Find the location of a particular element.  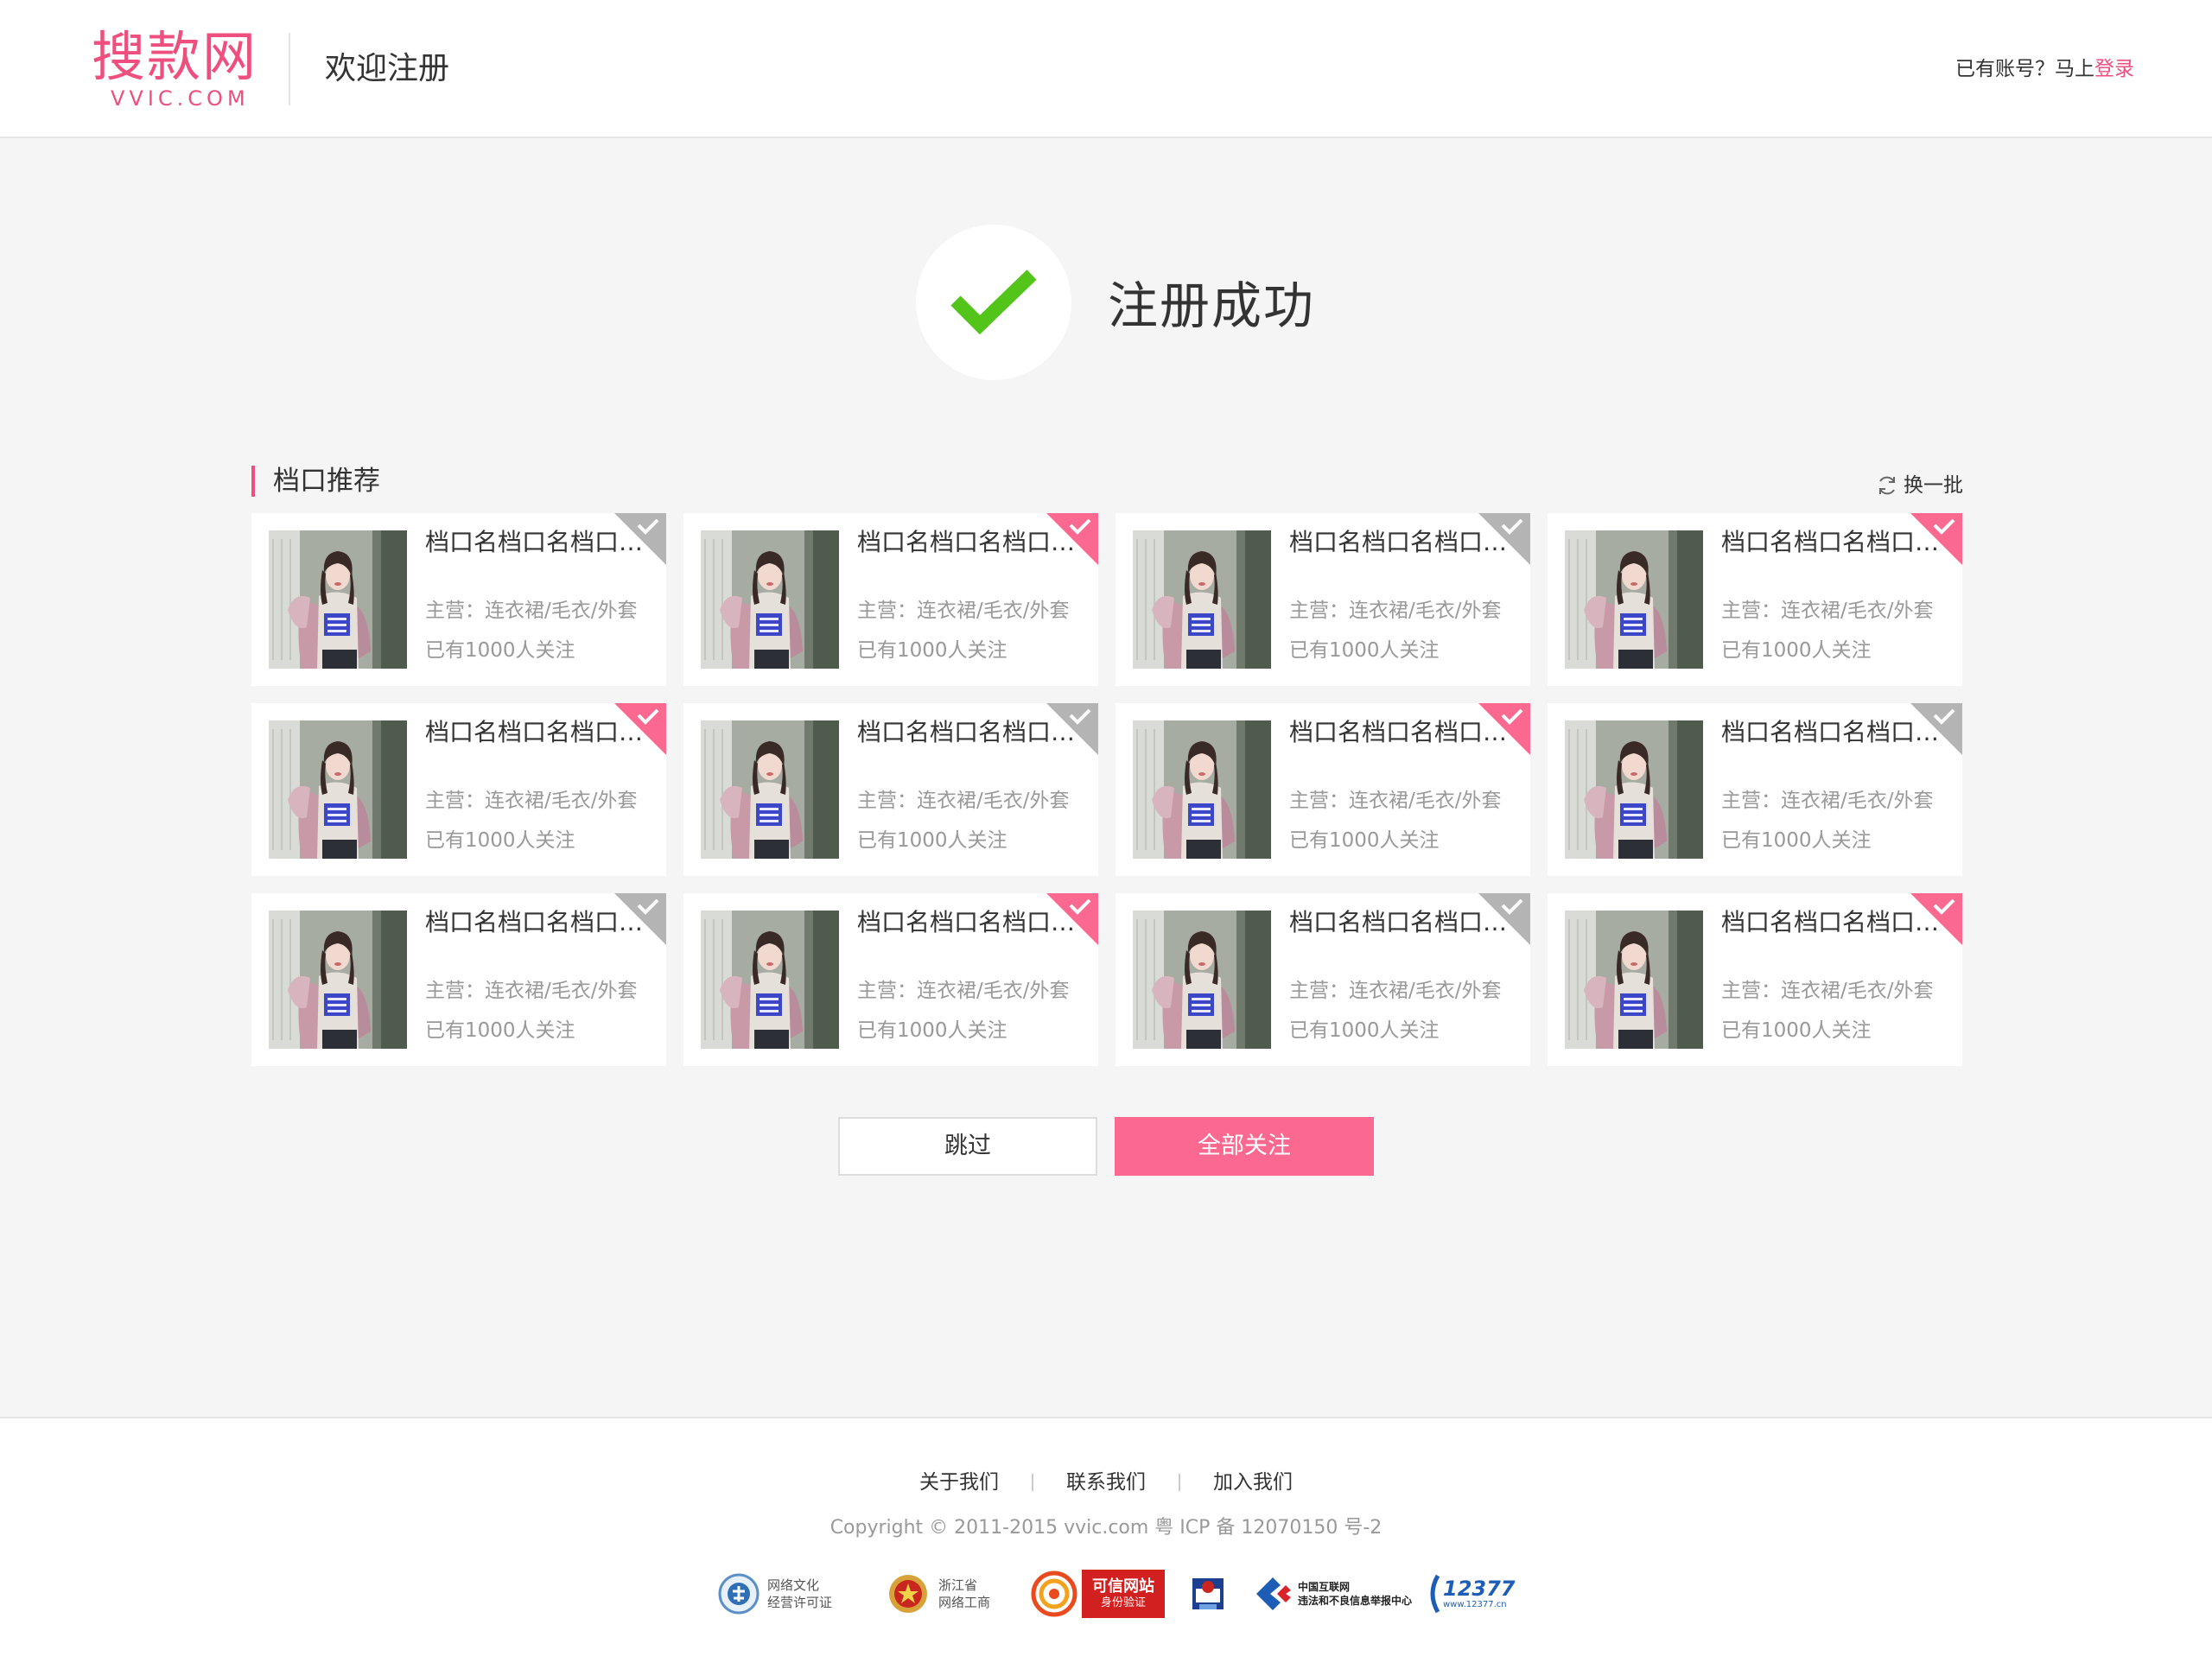

hotline-url: www.12377.cn is located at coordinates (1475, 1604).